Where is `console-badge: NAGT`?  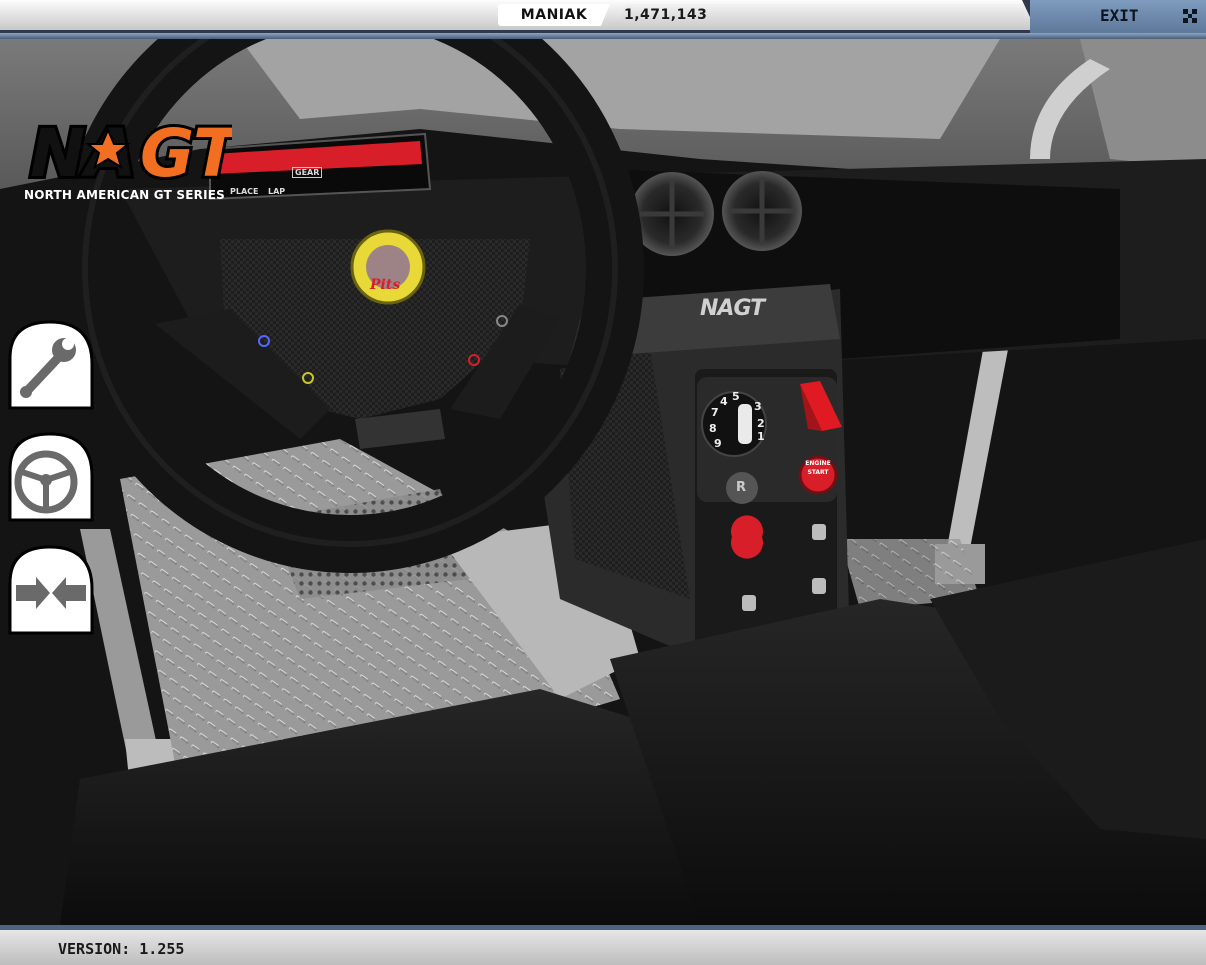 console-badge: NAGT is located at coordinates (732, 308).